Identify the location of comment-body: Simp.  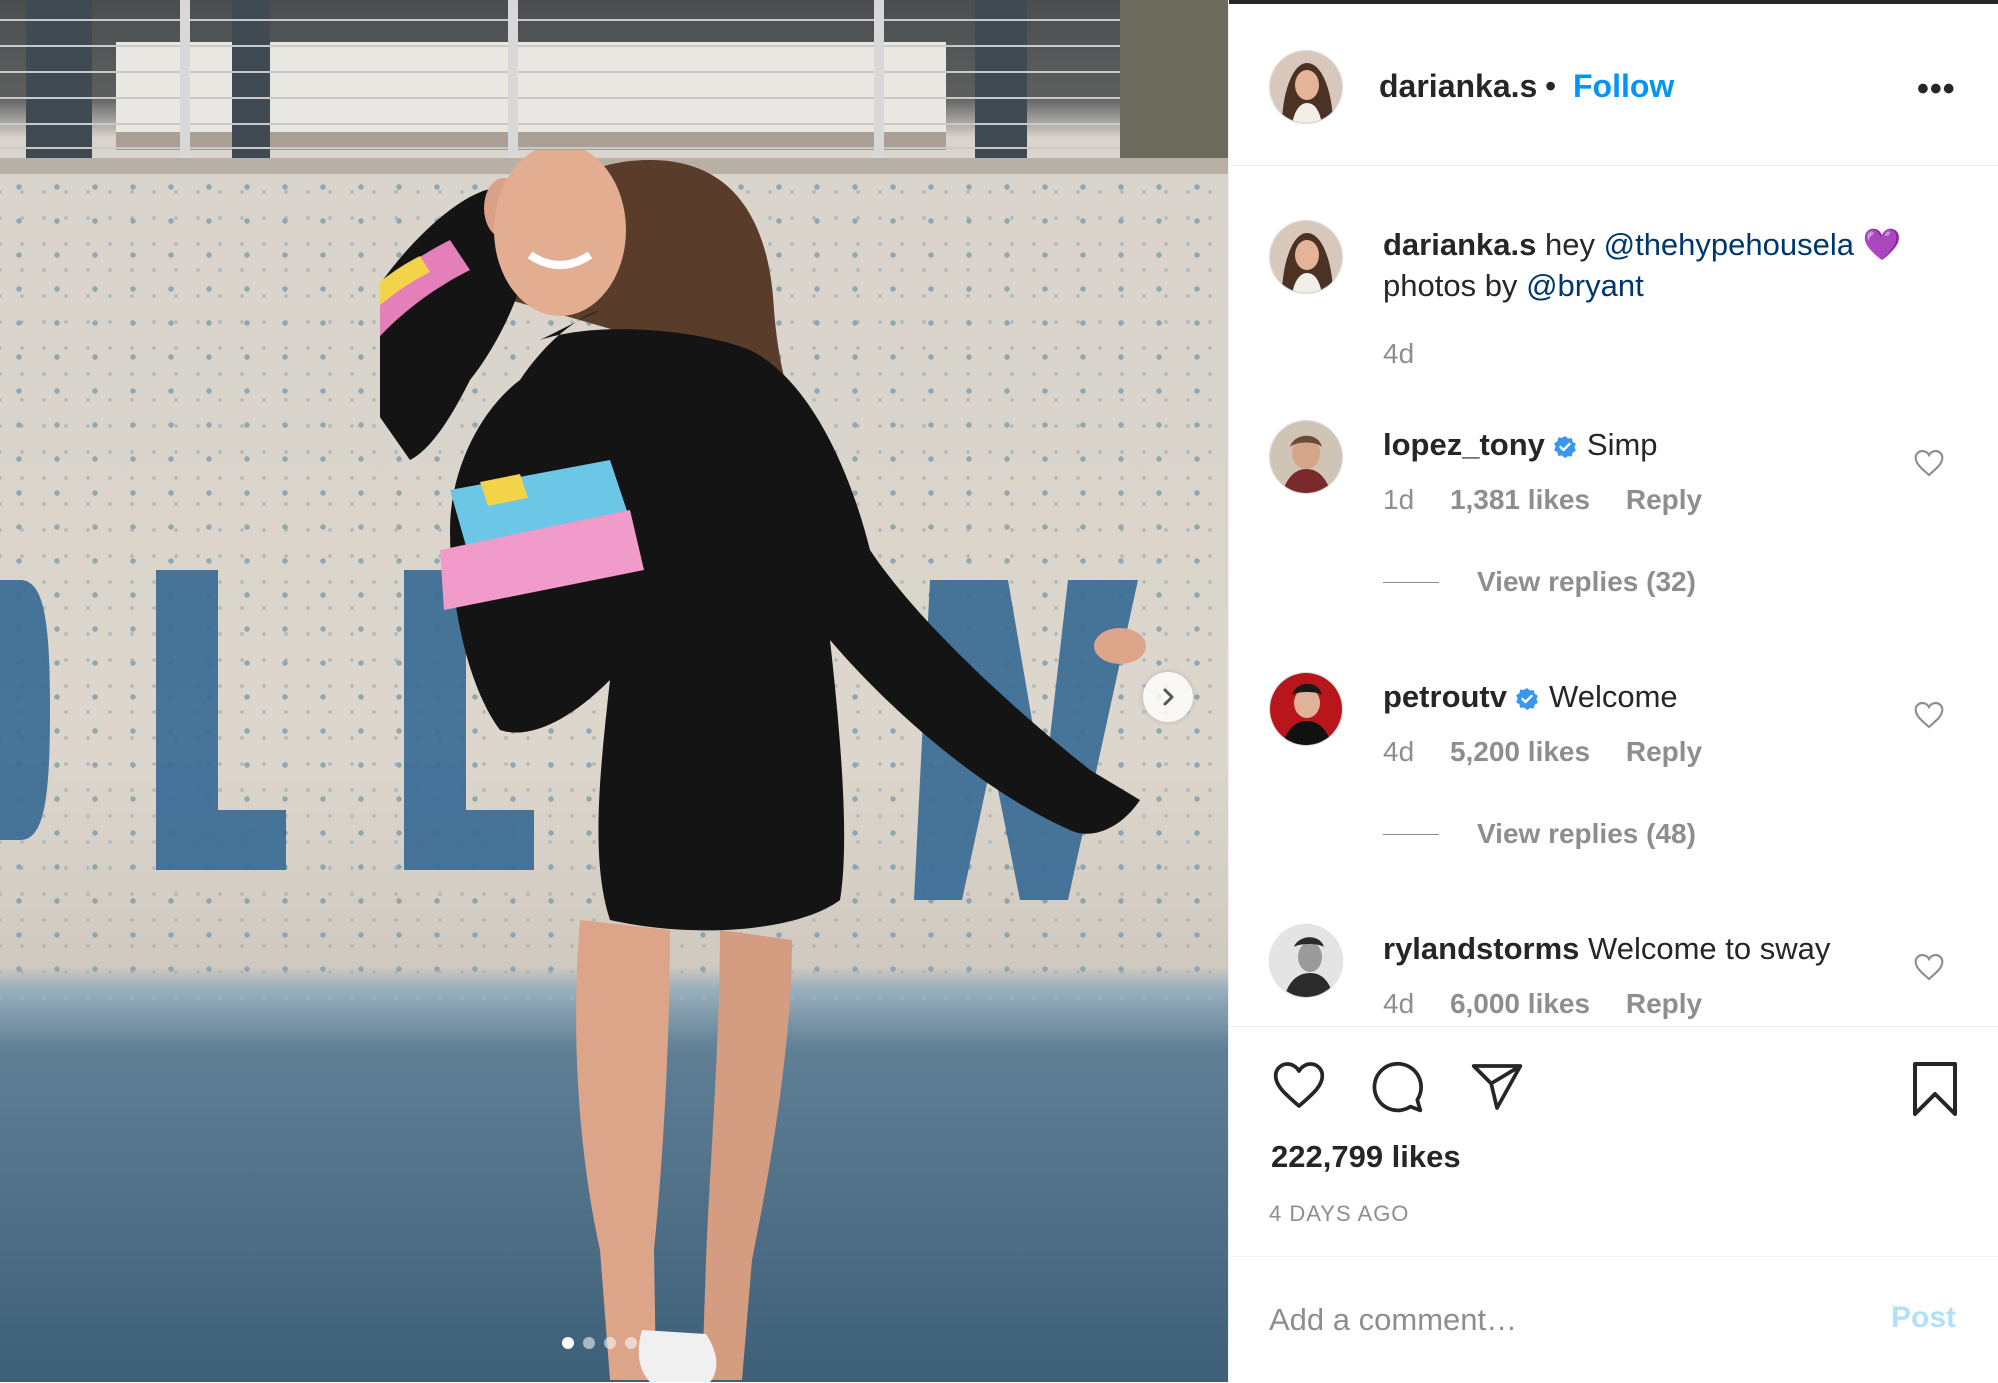
(1622, 444).